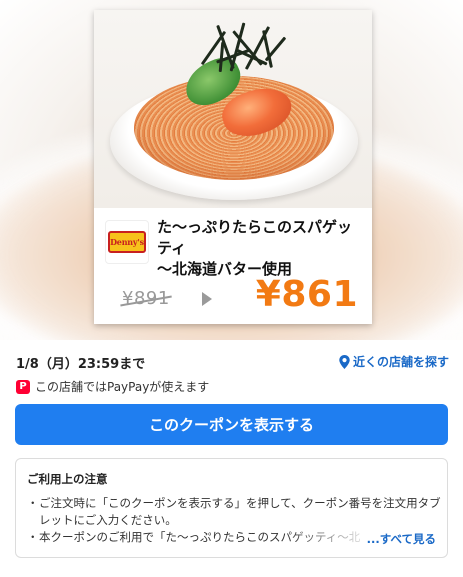 The width and height of the screenshot is (463, 577). Describe the element at coordinates (255, 237) in the screenshot. I see `coupon-title-line1: た〜っぷりたらこのスパゲッティ` at that location.